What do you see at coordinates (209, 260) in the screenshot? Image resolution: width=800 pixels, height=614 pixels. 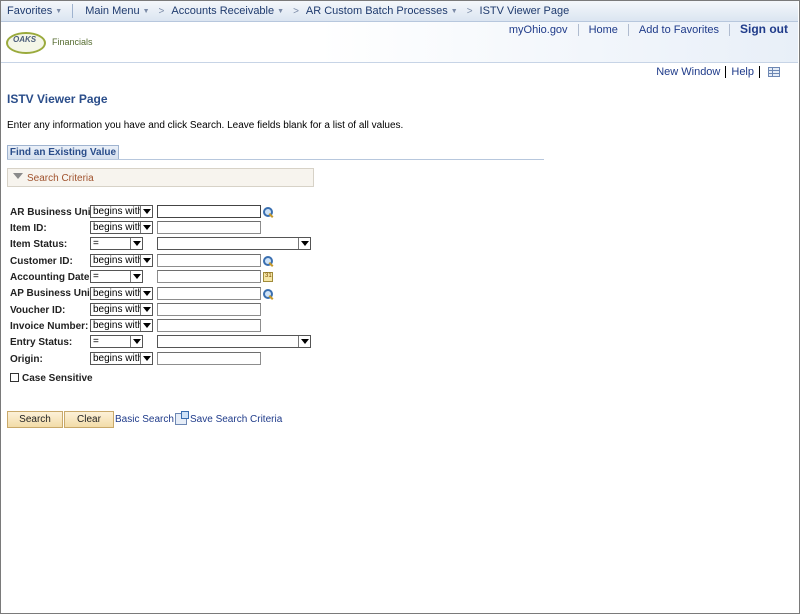 I see `customer-id-input` at bounding box center [209, 260].